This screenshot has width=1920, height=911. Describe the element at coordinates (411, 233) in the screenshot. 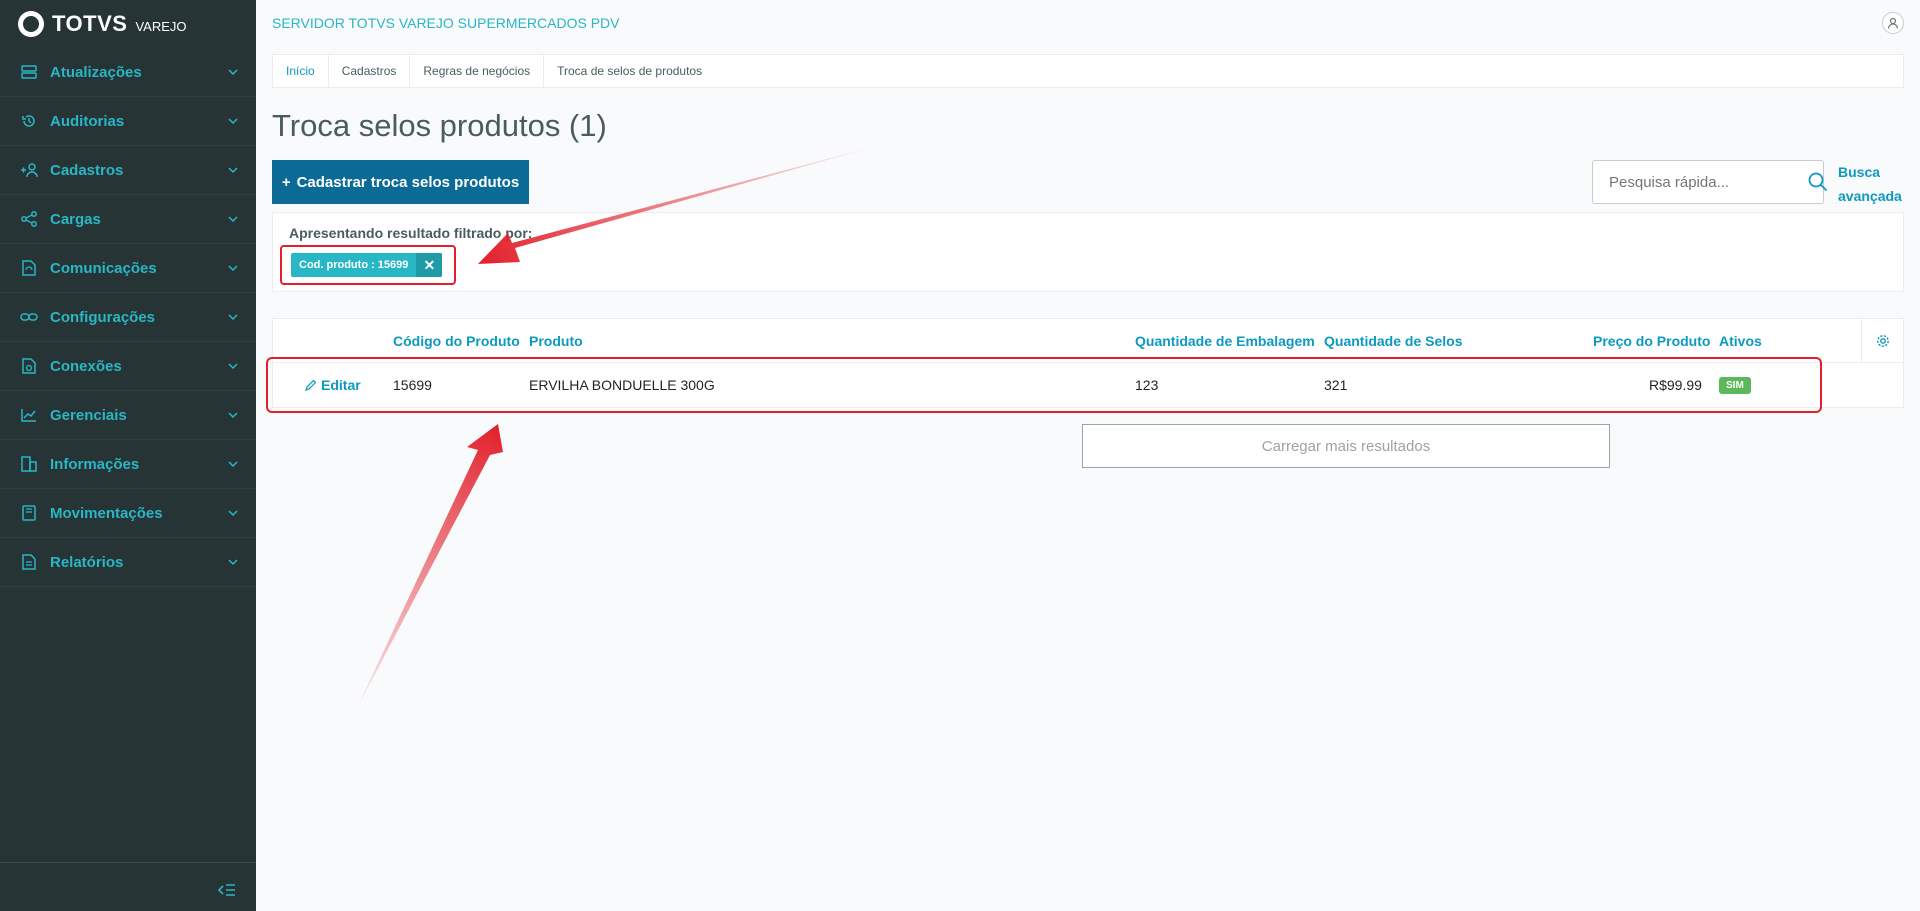

I see `filter-label: Apresentando resultado filtrado por:` at that location.